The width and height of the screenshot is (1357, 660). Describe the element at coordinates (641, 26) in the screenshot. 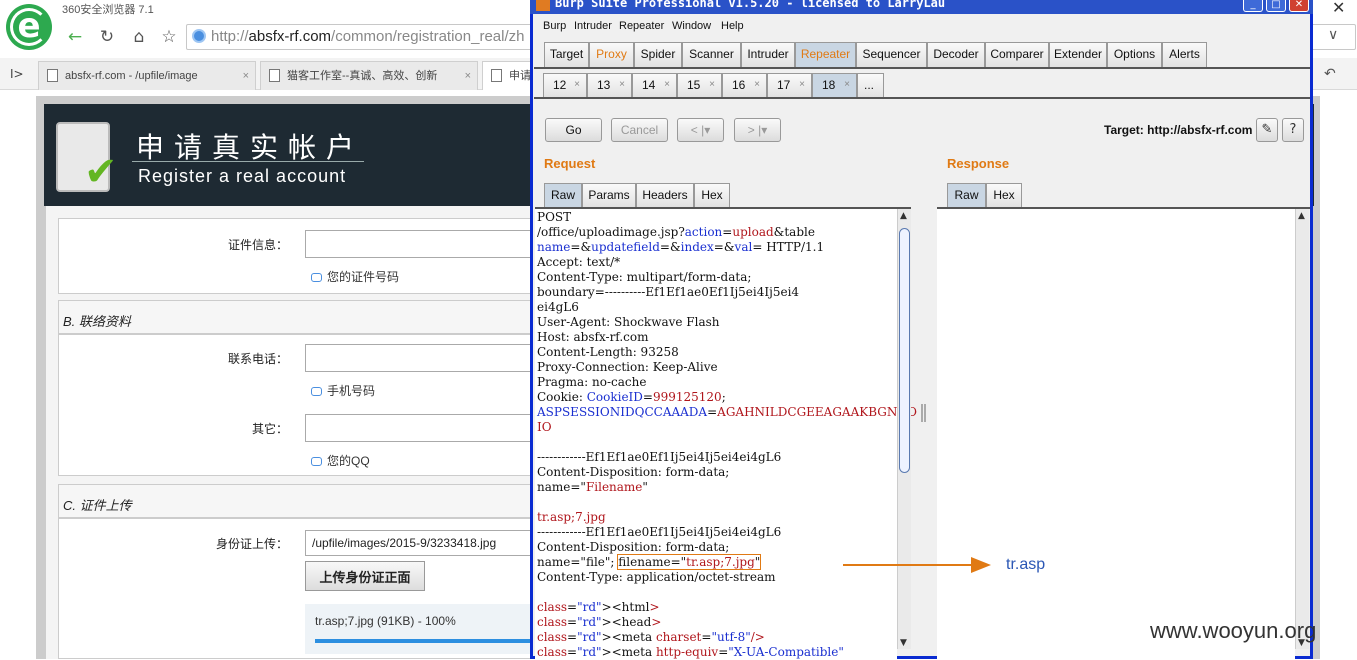

I see `menu-repeater: Repeater` at that location.